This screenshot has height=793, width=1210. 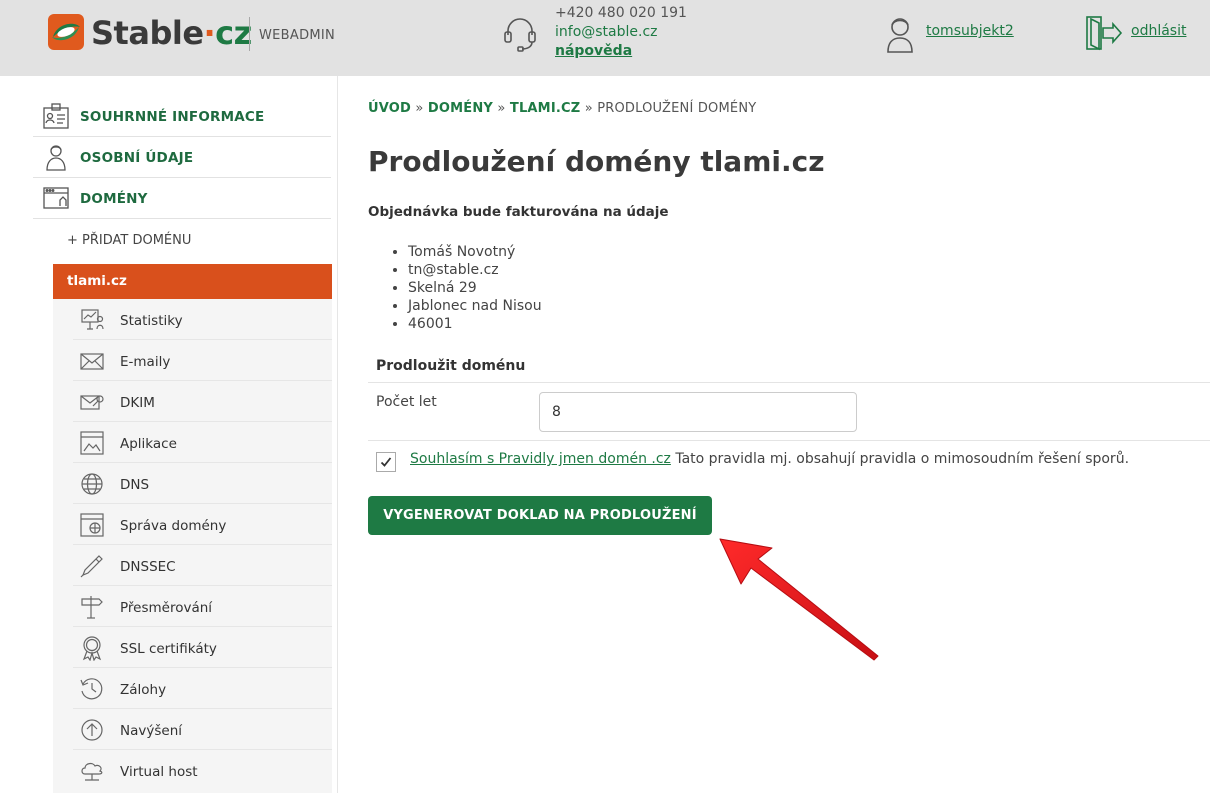 I want to click on globe-icon, so click(x=92, y=484).